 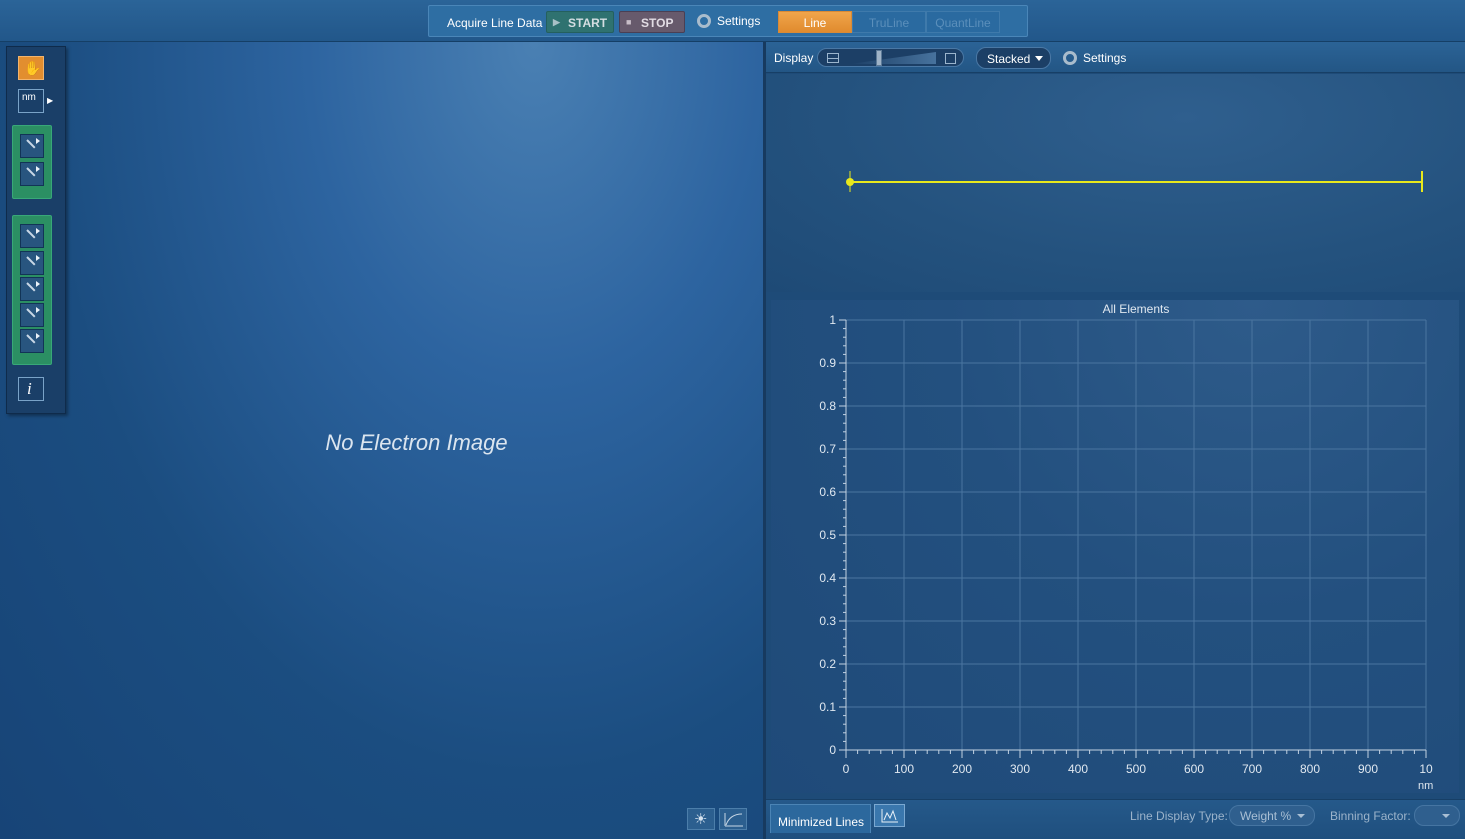 I want to click on display-settings-button: Settings, so click(x=1094, y=58).